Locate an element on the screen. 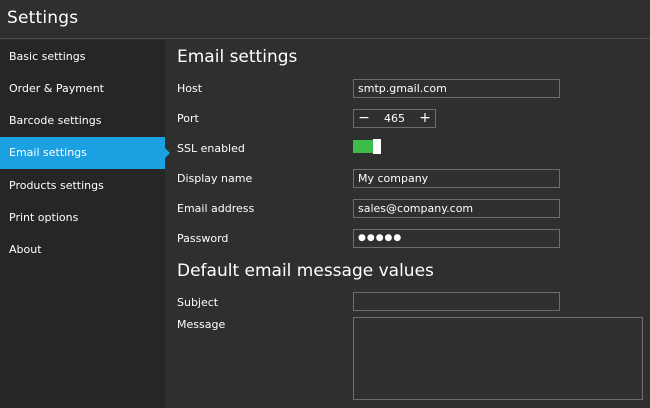 The image size is (650, 408). port-increment-button: + is located at coordinates (425, 118).